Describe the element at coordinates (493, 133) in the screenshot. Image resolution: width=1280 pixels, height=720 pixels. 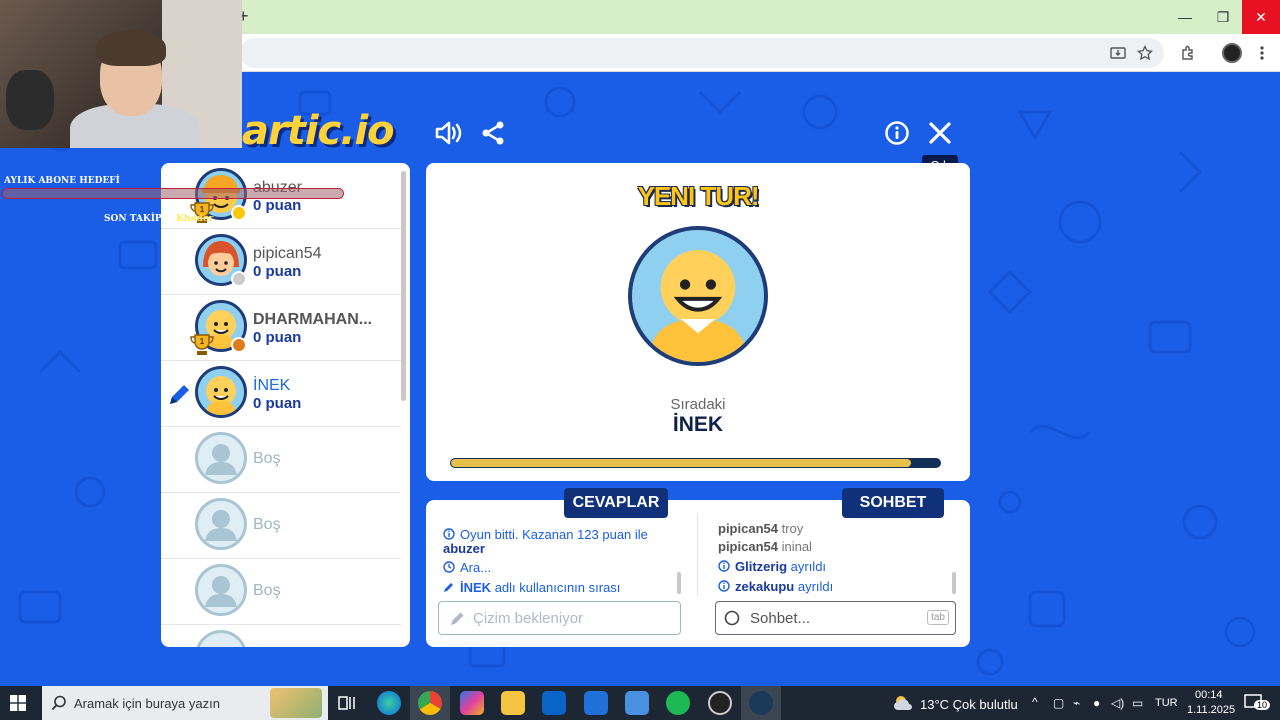
I see `share-icon` at that location.